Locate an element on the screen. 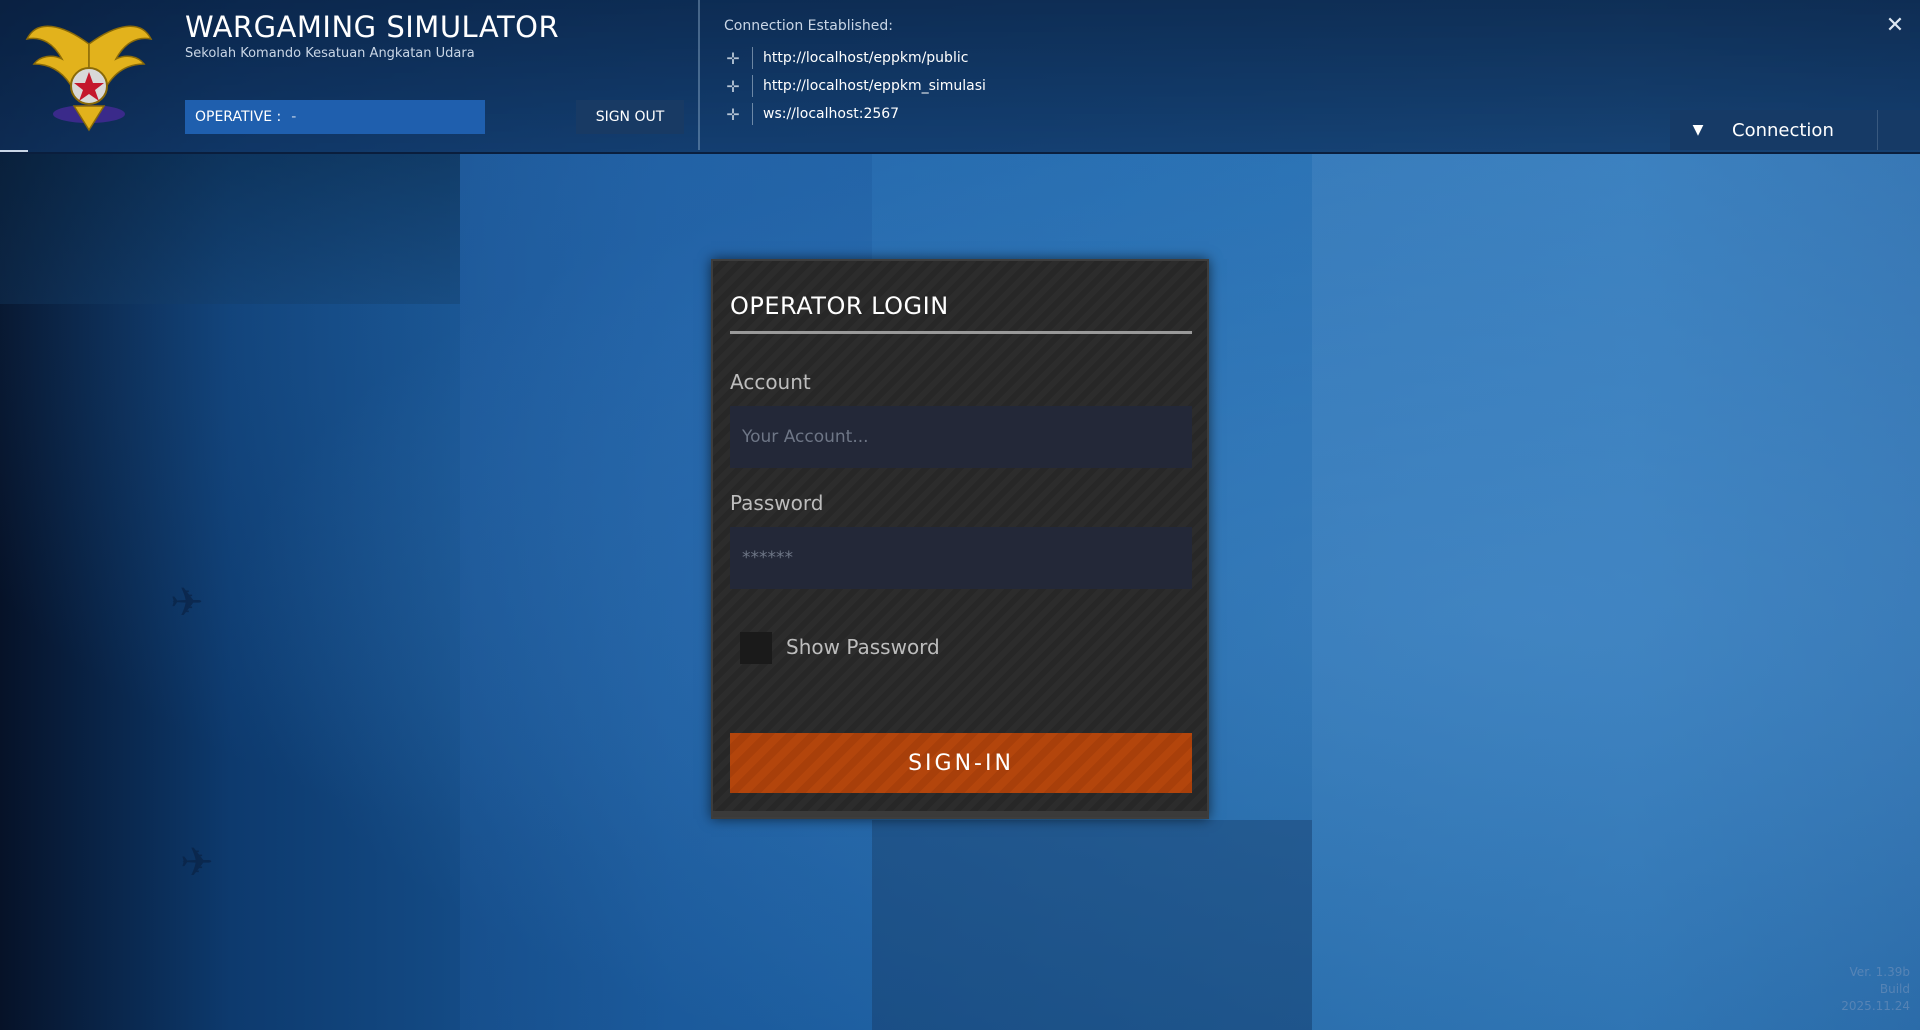 The height and width of the screenshot is (1030, 1920). background-pilot-panel is located at coordinates (1092, 925).